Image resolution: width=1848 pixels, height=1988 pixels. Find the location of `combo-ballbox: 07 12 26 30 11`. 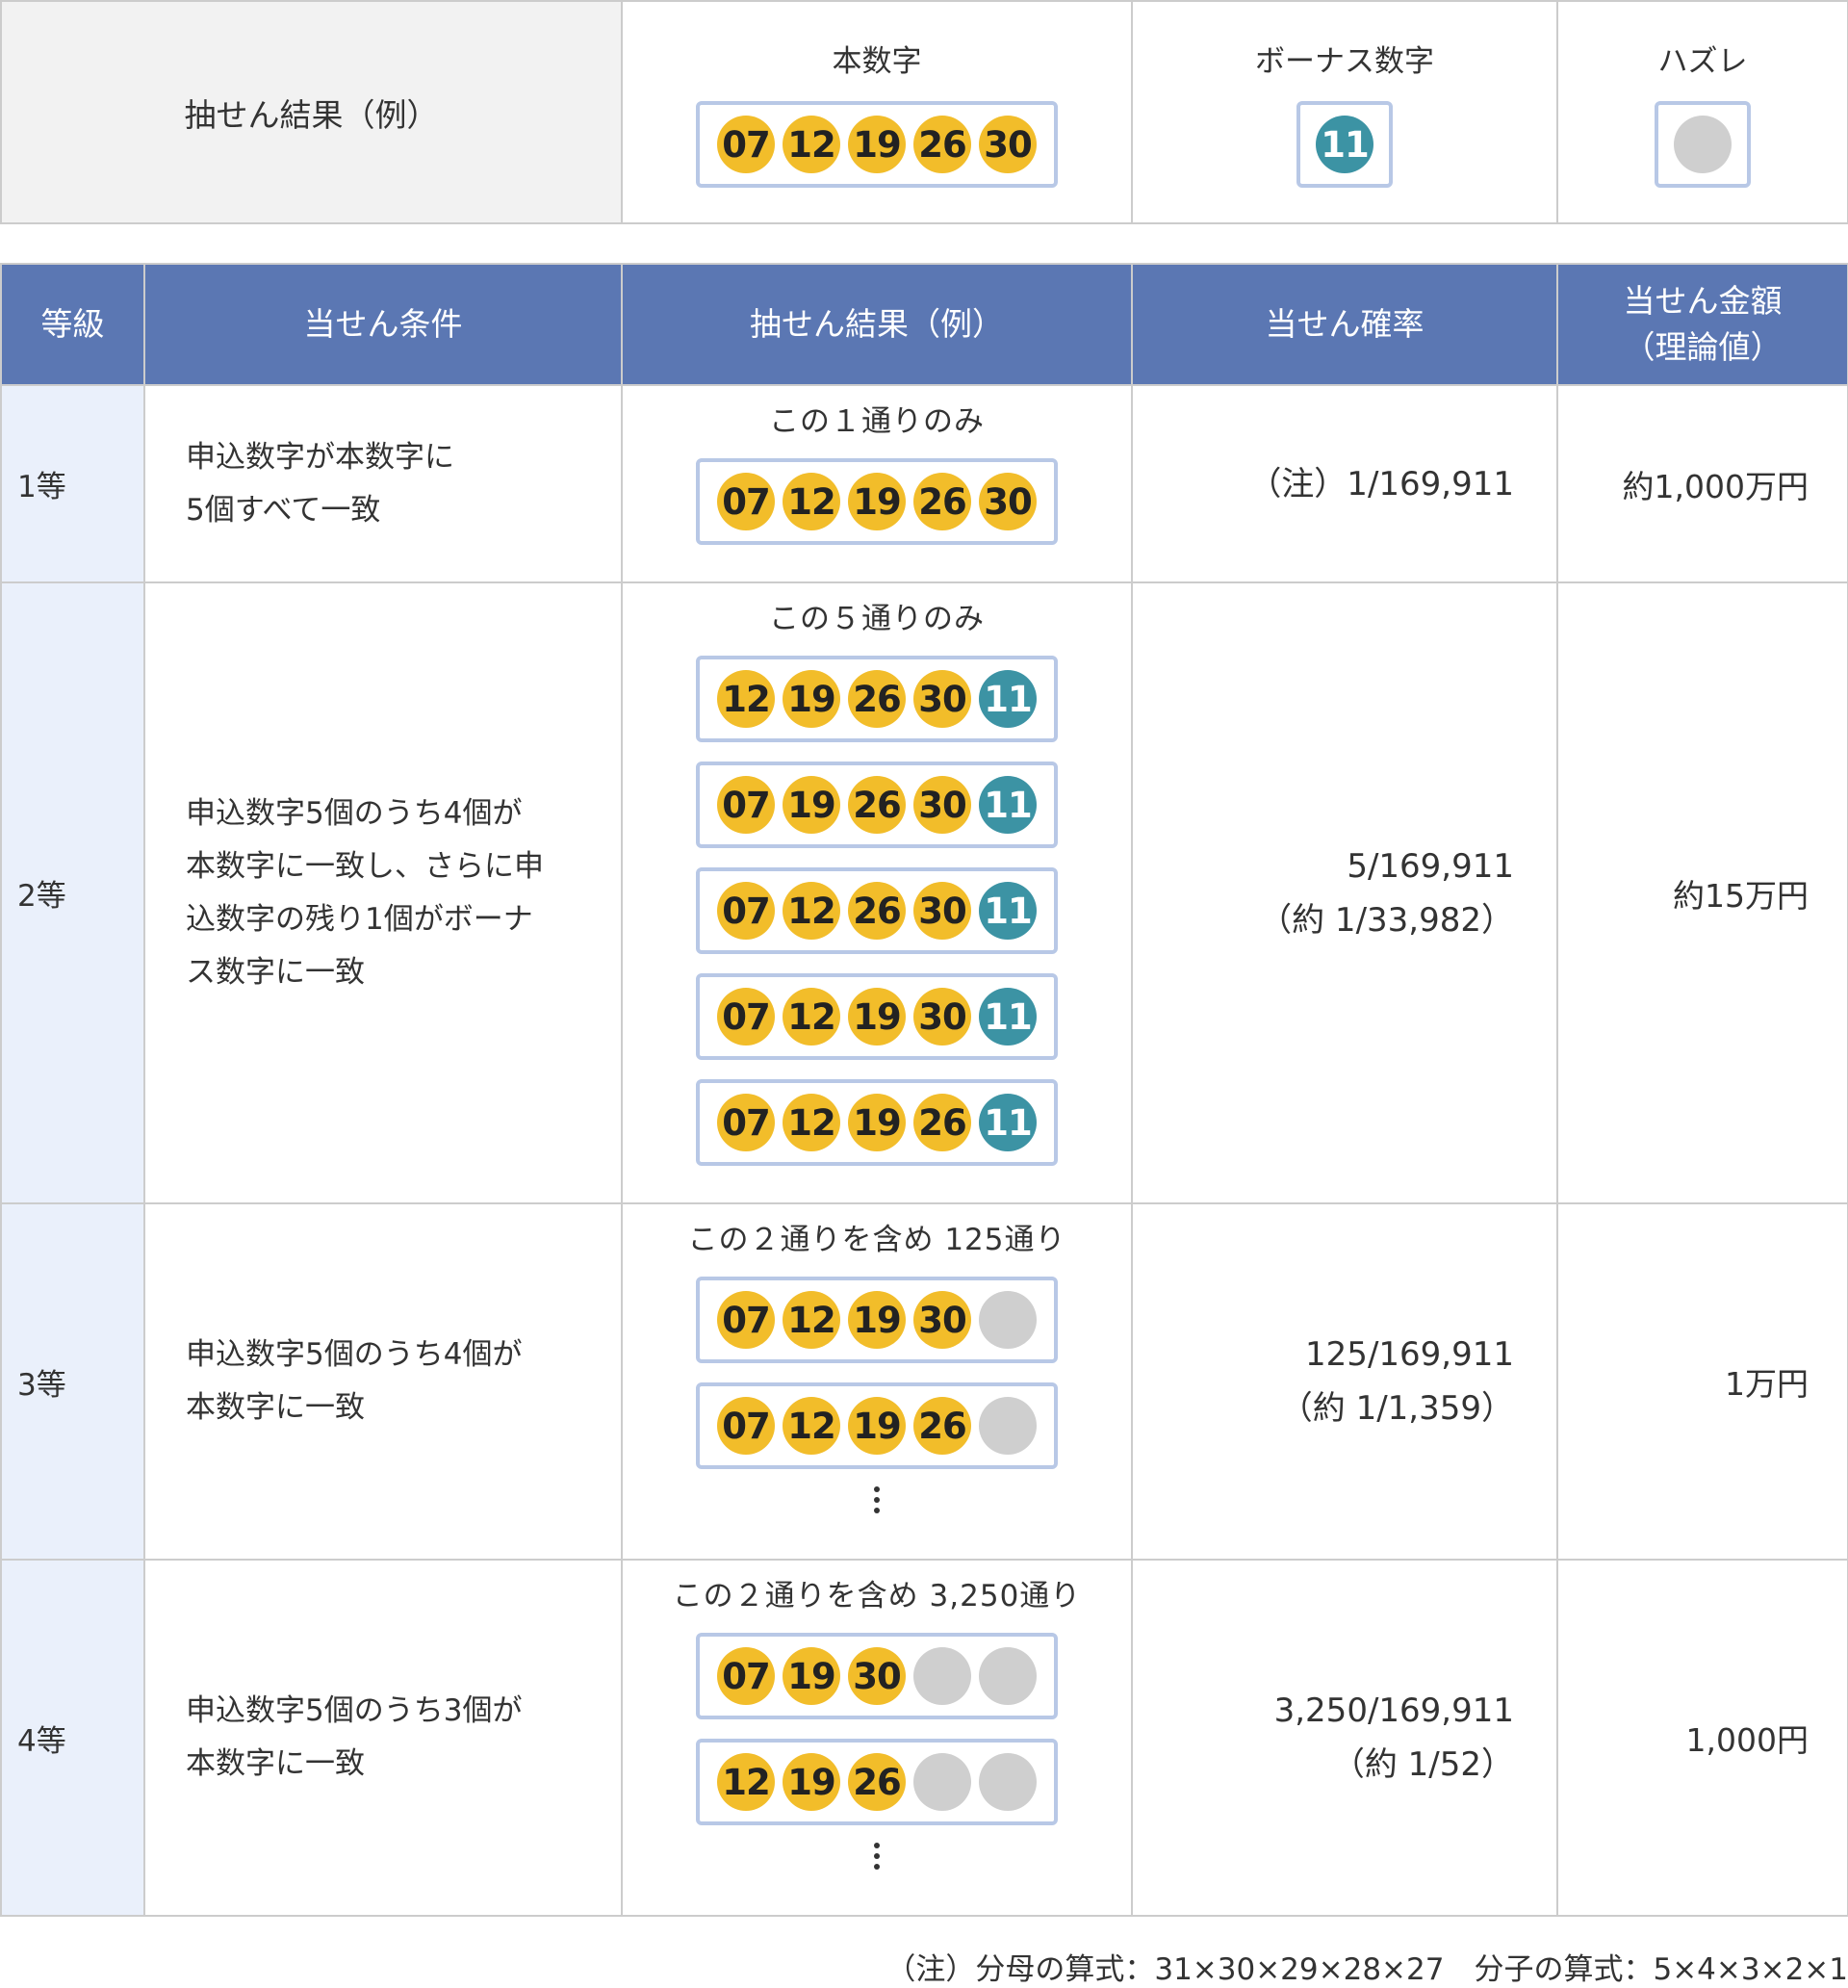

combo-ballbox: 07 12 26 30 11 is located at coordinates (877, 911).